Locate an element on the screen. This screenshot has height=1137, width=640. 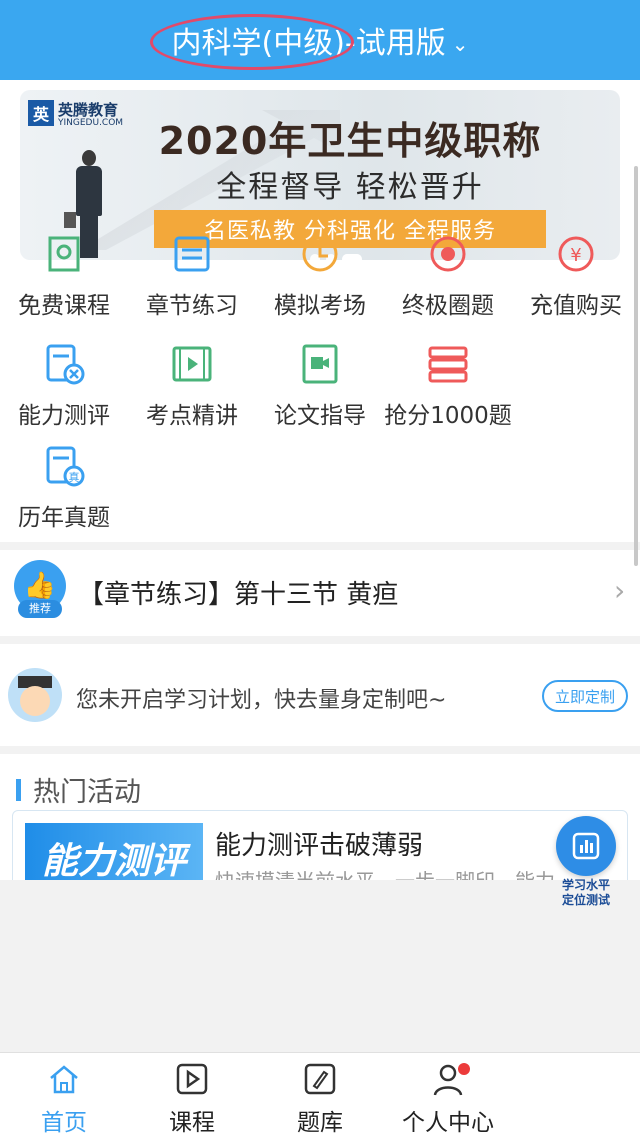
level-test-floating-button: 学习水平 定位测试 is located at coordinates (586, 863).